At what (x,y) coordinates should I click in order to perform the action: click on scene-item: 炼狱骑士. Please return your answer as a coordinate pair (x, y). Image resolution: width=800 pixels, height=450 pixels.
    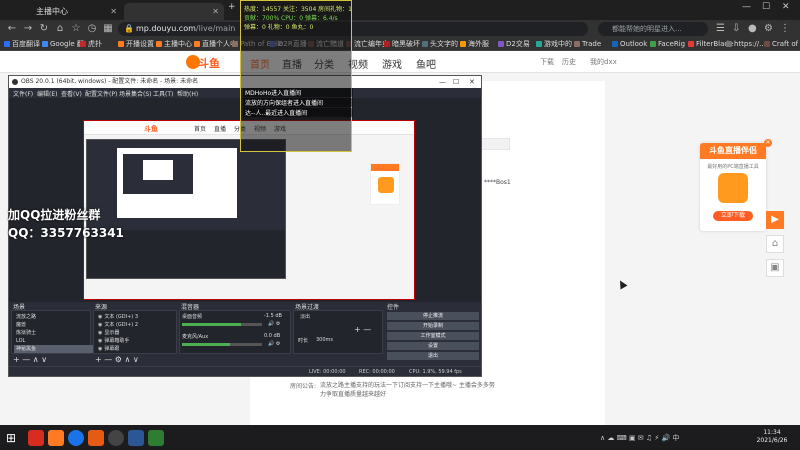
    Looking at the image, I should click on (54, 333).